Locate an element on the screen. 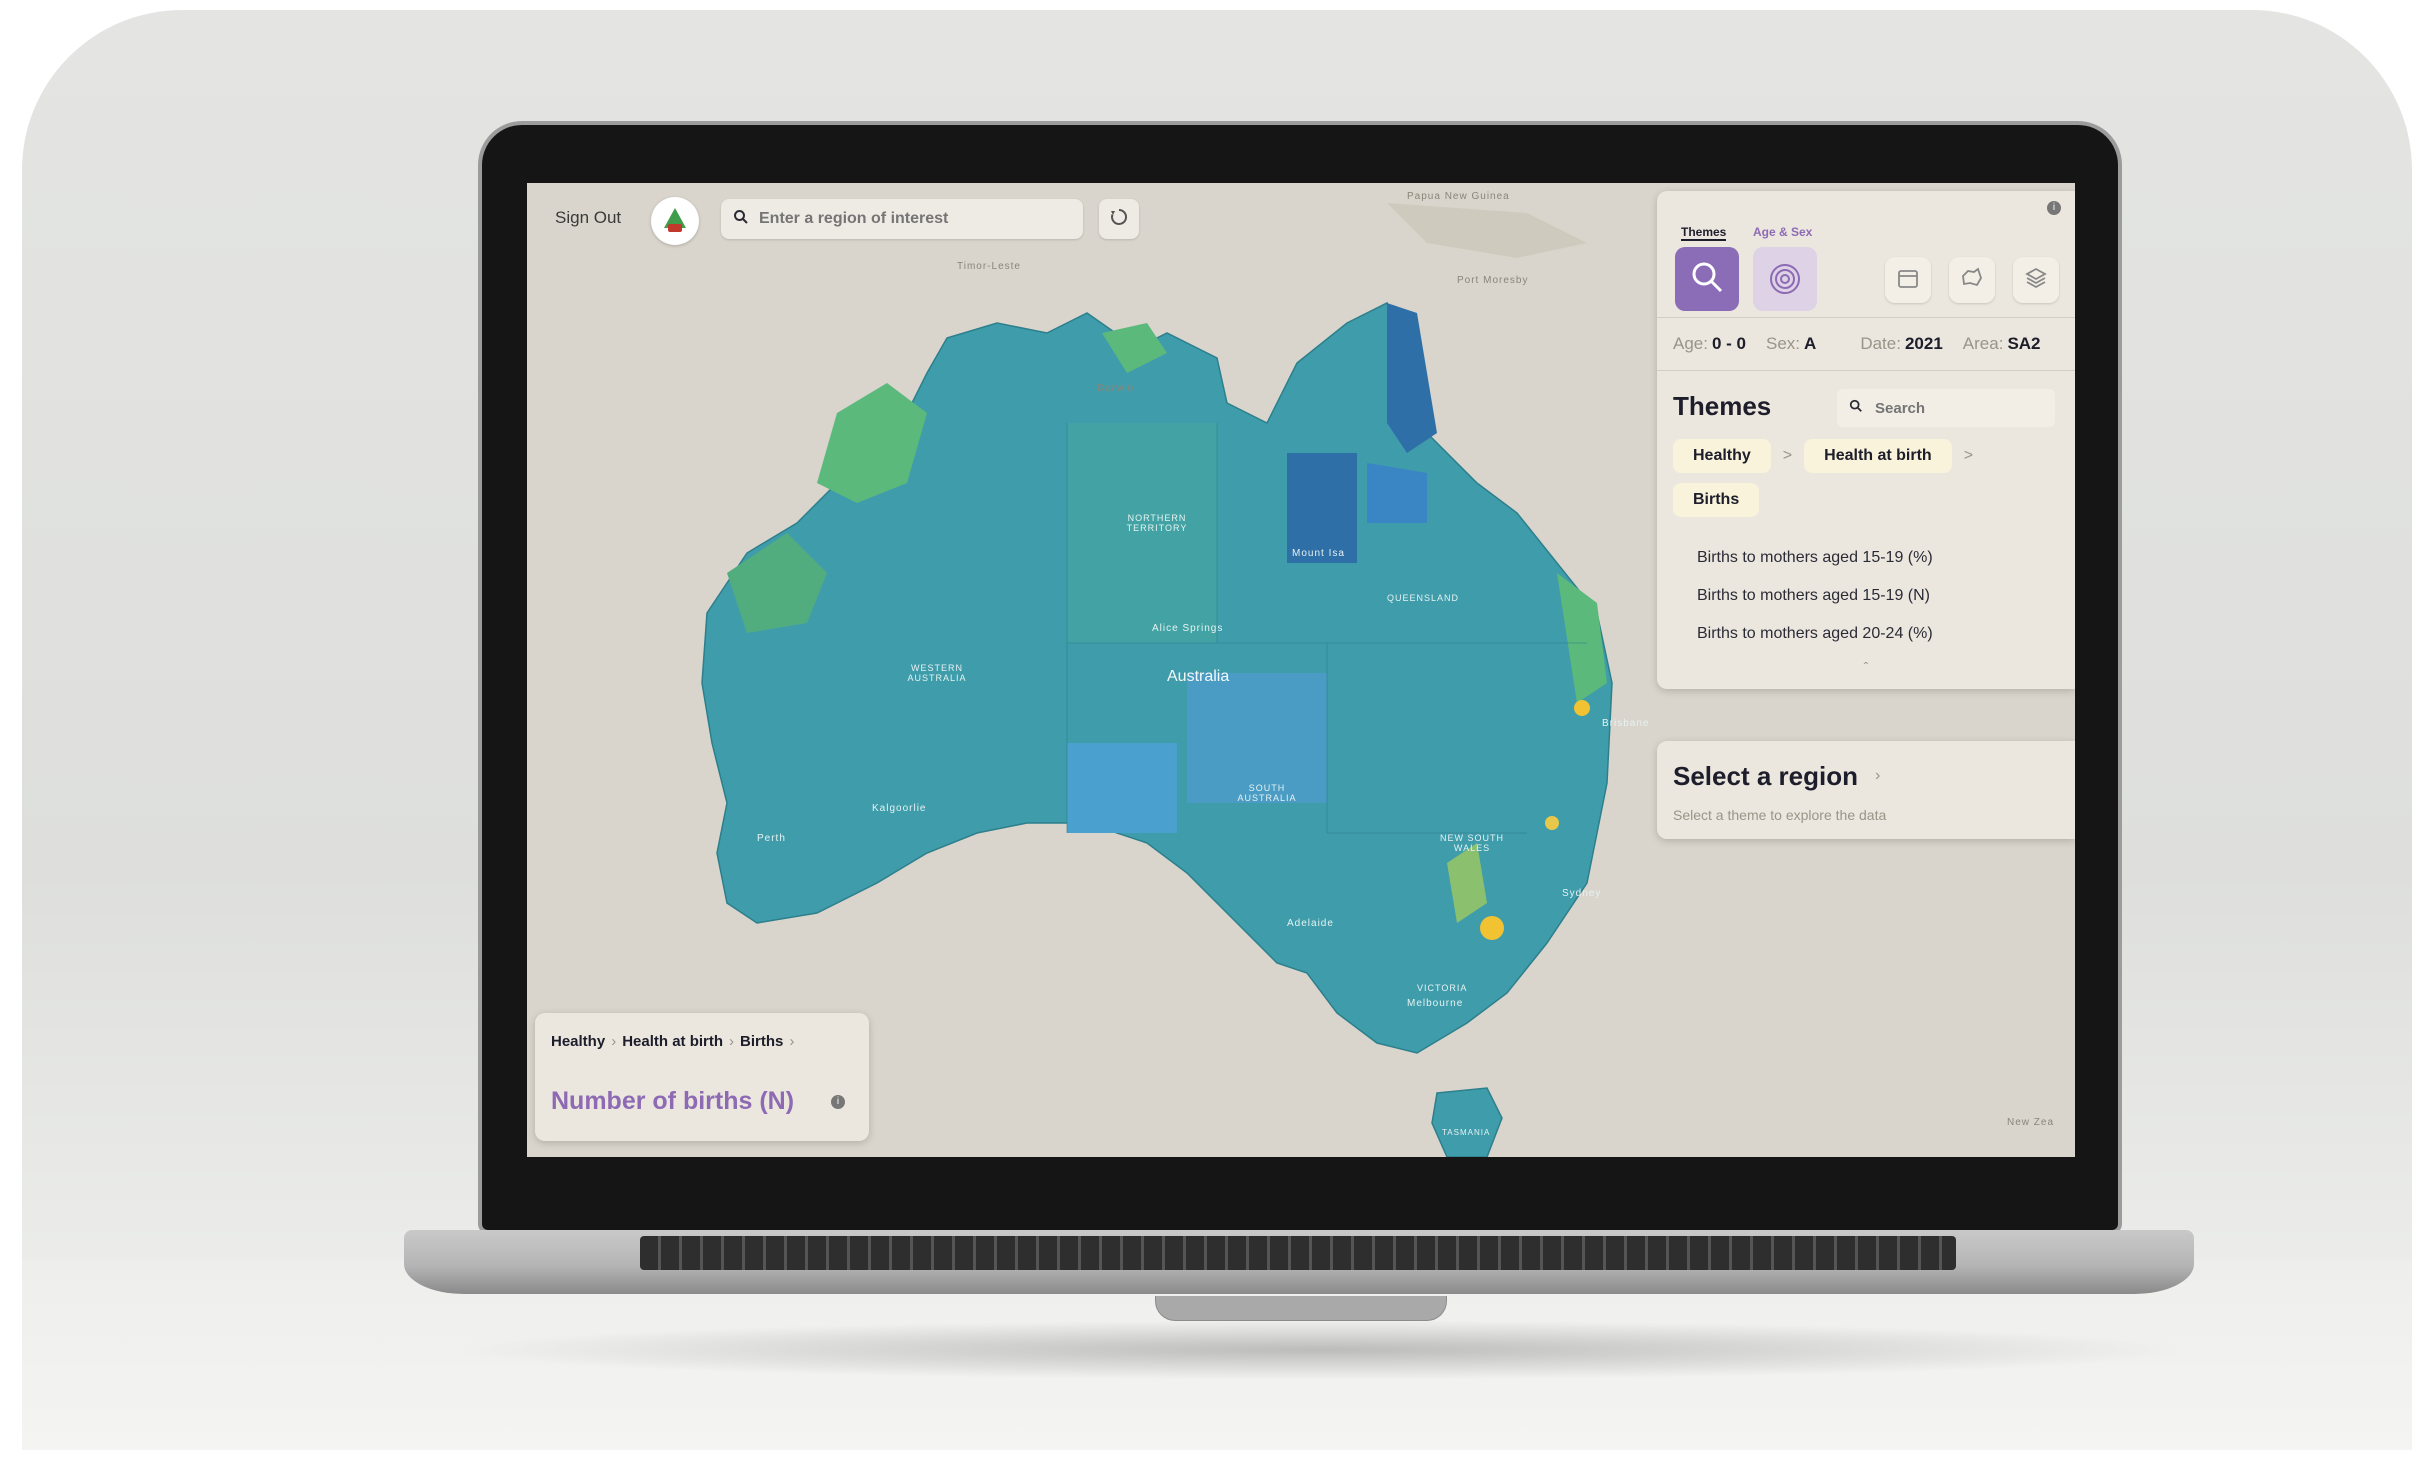 The height and width of the screenshot is (1462, 2412). label-new-zealand: New Zea is located at coordinates (2031, 1122).